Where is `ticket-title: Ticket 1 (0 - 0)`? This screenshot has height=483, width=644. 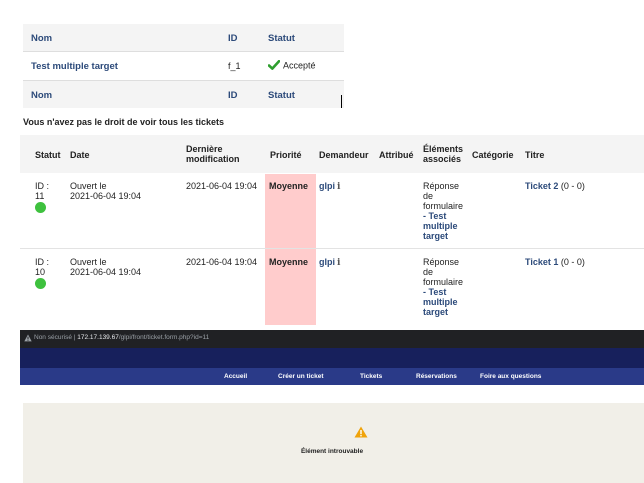
ticket-title: Ticket 1 (0 - 0) is located at coordinates (555, 262).